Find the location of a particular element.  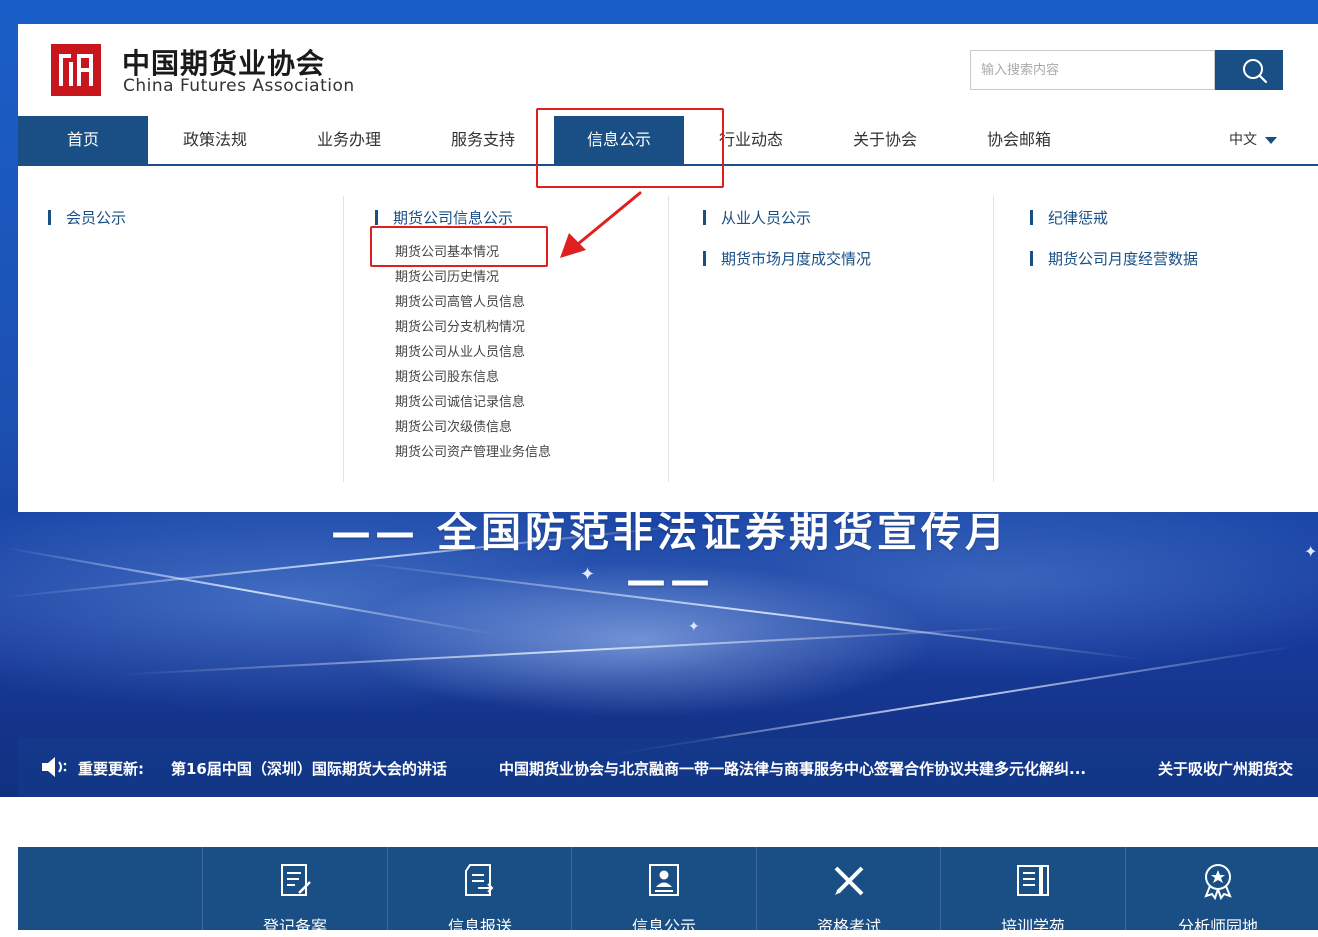

service-training: 培训学苑 is located at coordinates (1032, 891).